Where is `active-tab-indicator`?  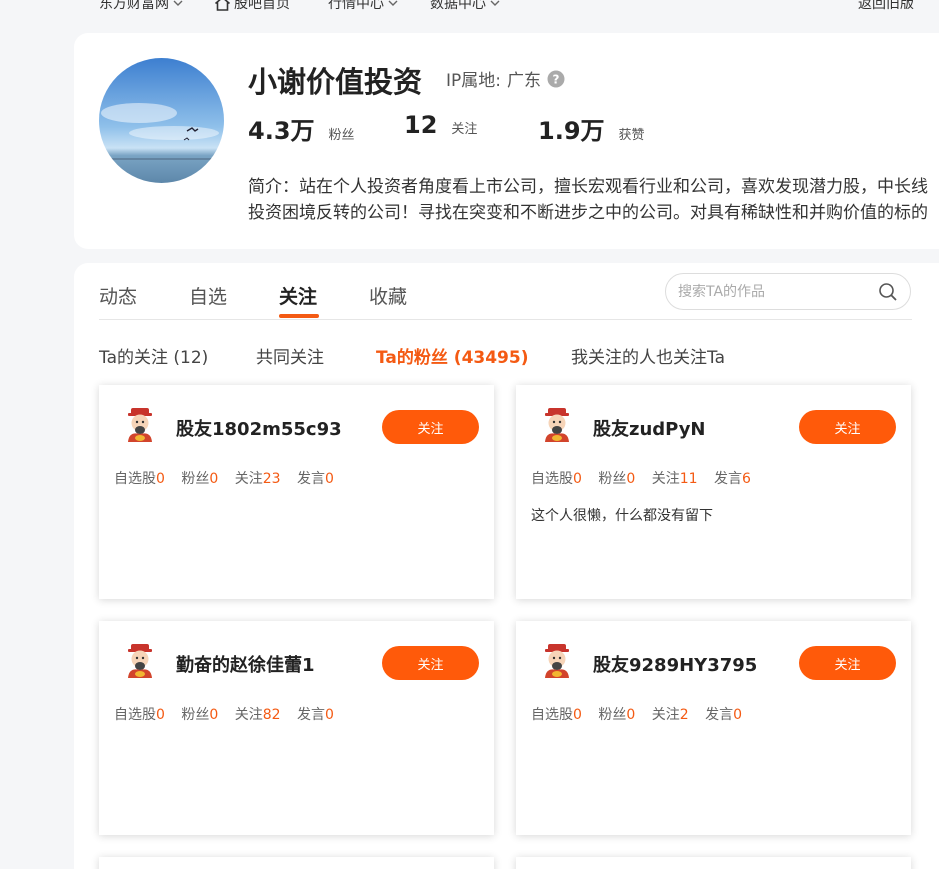 active-tab-indicator is located at coordinates (299, 316).